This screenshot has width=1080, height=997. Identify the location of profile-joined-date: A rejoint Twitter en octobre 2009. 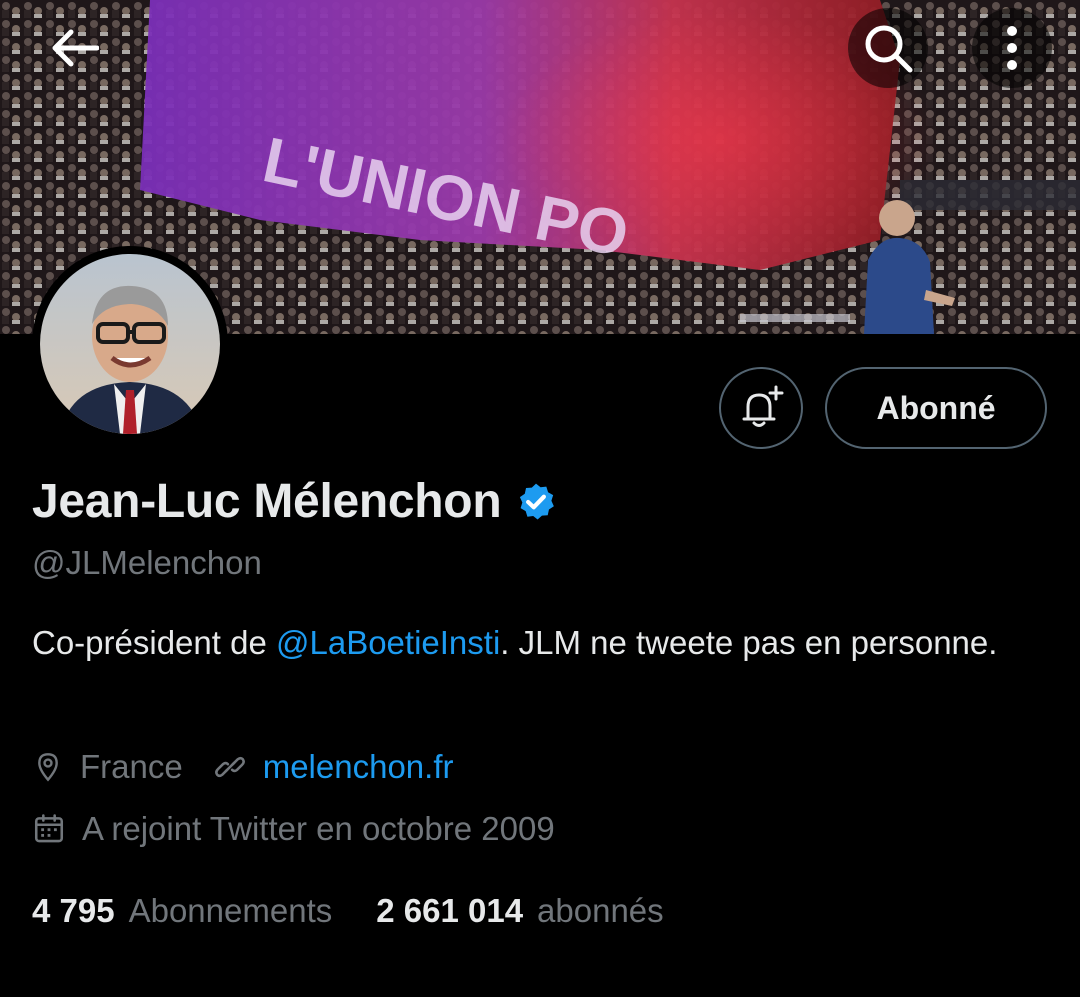
(318, 828).